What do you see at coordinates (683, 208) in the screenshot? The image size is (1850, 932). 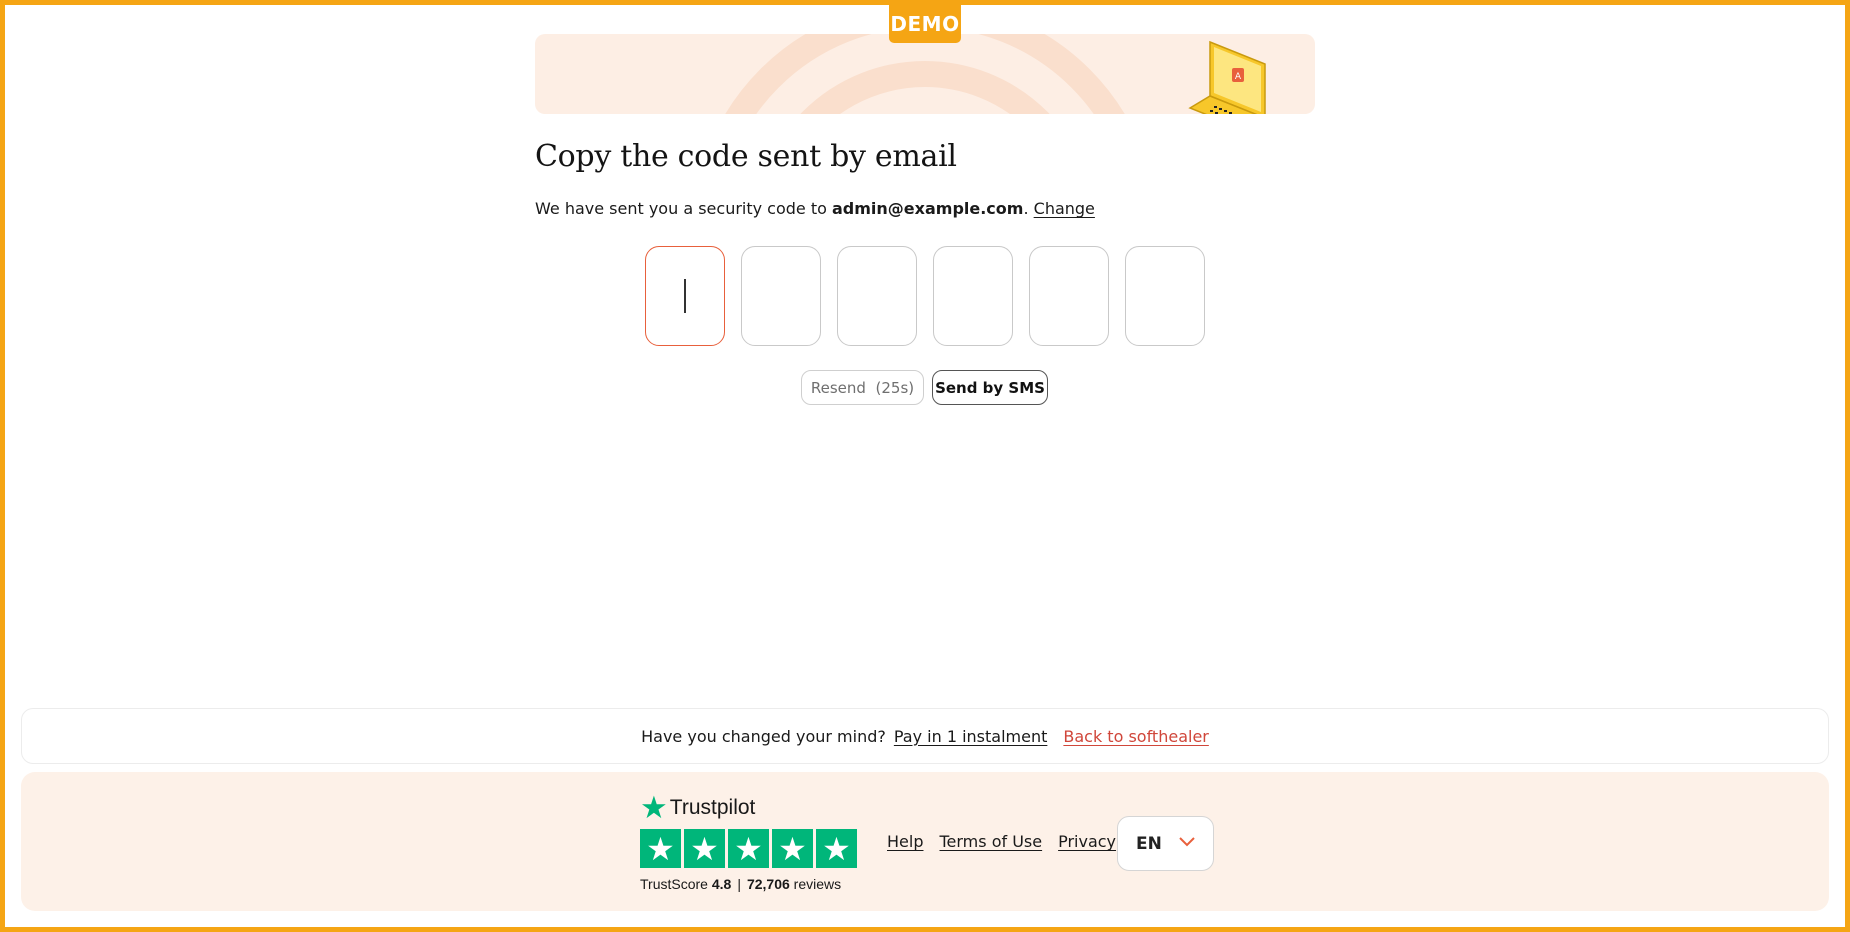 I see `email-notice-text: We have sent you a security code to` at bounding box center [683, 208].